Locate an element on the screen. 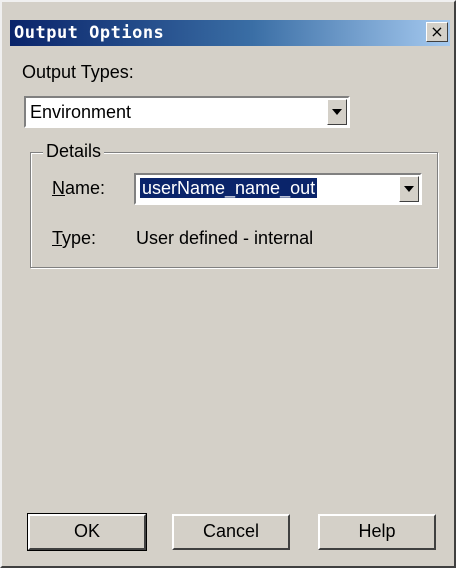 The width and height of the screenshot is (456, 568). details-group-label: Details is located at coordinates (74, 151).